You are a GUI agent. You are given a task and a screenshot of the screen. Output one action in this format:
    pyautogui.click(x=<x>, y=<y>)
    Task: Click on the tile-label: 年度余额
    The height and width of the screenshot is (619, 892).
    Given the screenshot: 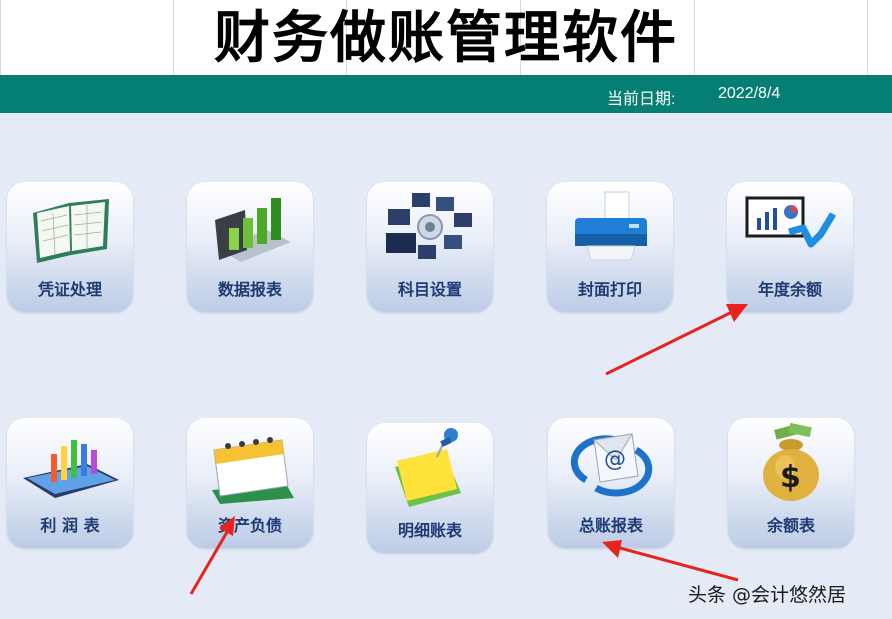 What is the action you would take?
    pyautogui.click(x=789, y=289)
    